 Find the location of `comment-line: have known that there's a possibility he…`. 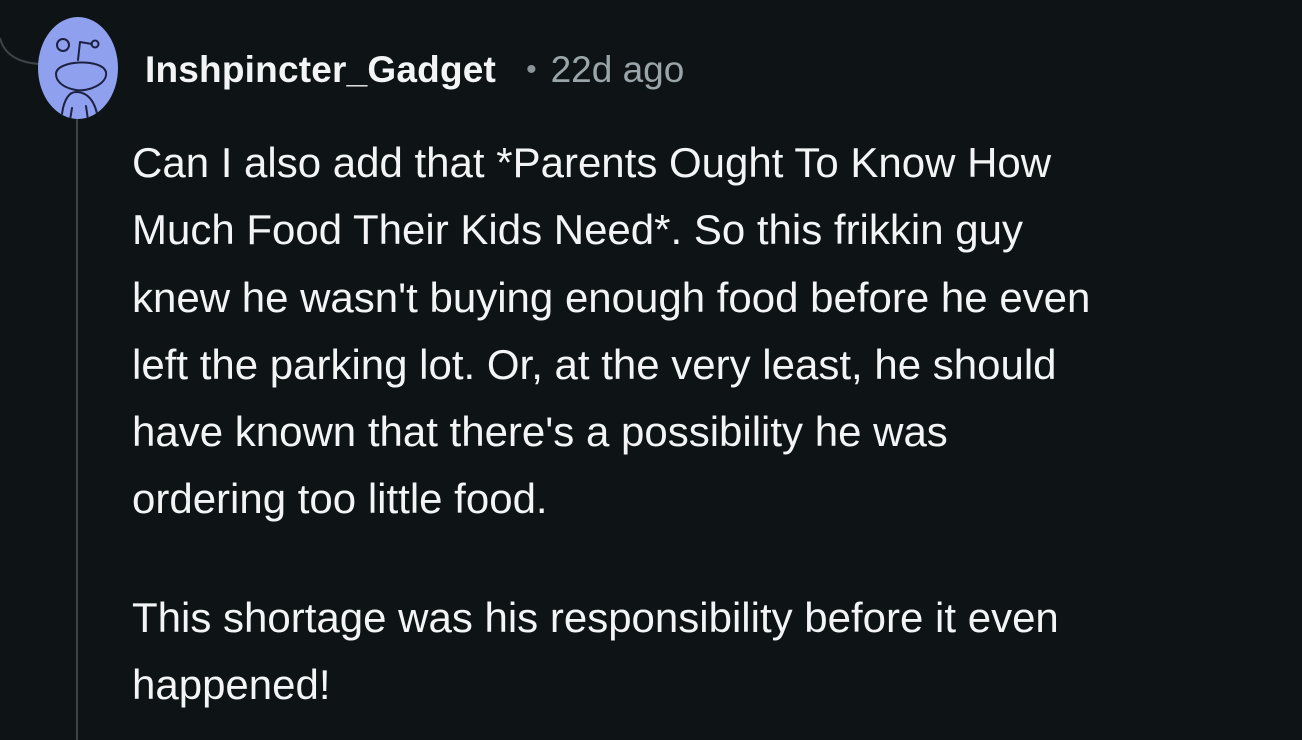

comment-line: have known that there's a possibility he… is located at coordinates (540, 432).